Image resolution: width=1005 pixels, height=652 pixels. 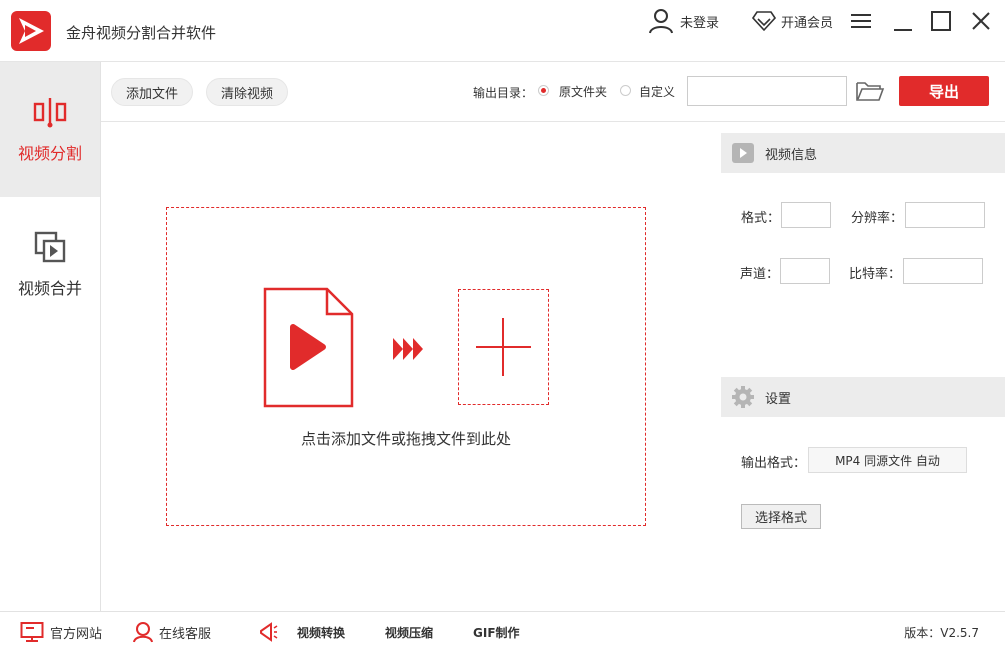 What do you see at coordinates (743, 153) in the screenshot?
I see `video-icon` at bounding box center [743, 153].